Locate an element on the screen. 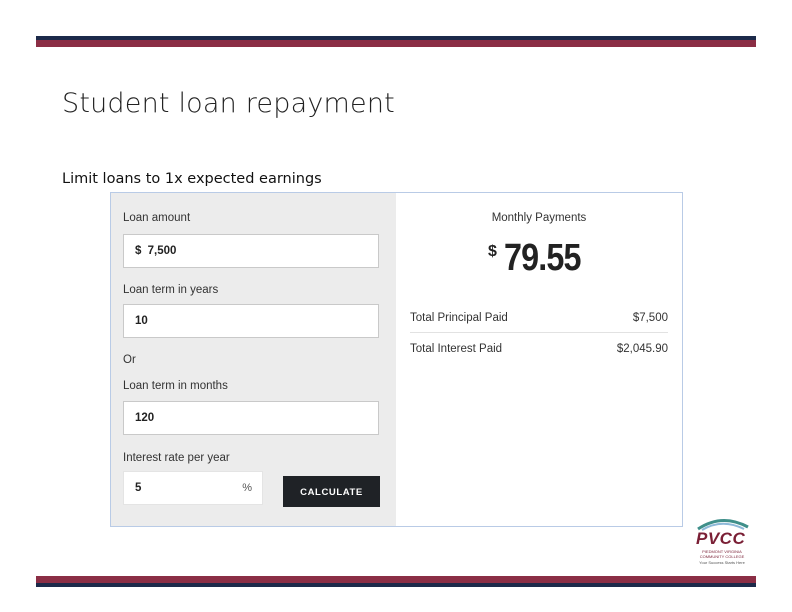  logo-line-2: COMMUNITY COLLEGE is located at coordinates (722, 556).